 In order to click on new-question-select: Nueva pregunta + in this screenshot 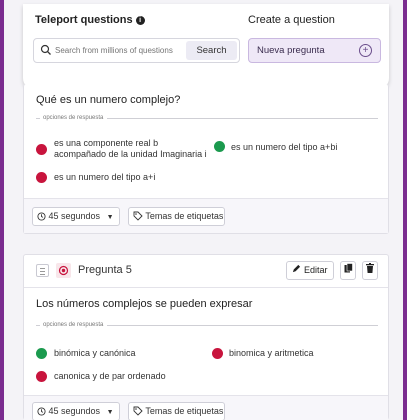, I will do `click(314, 50)`.